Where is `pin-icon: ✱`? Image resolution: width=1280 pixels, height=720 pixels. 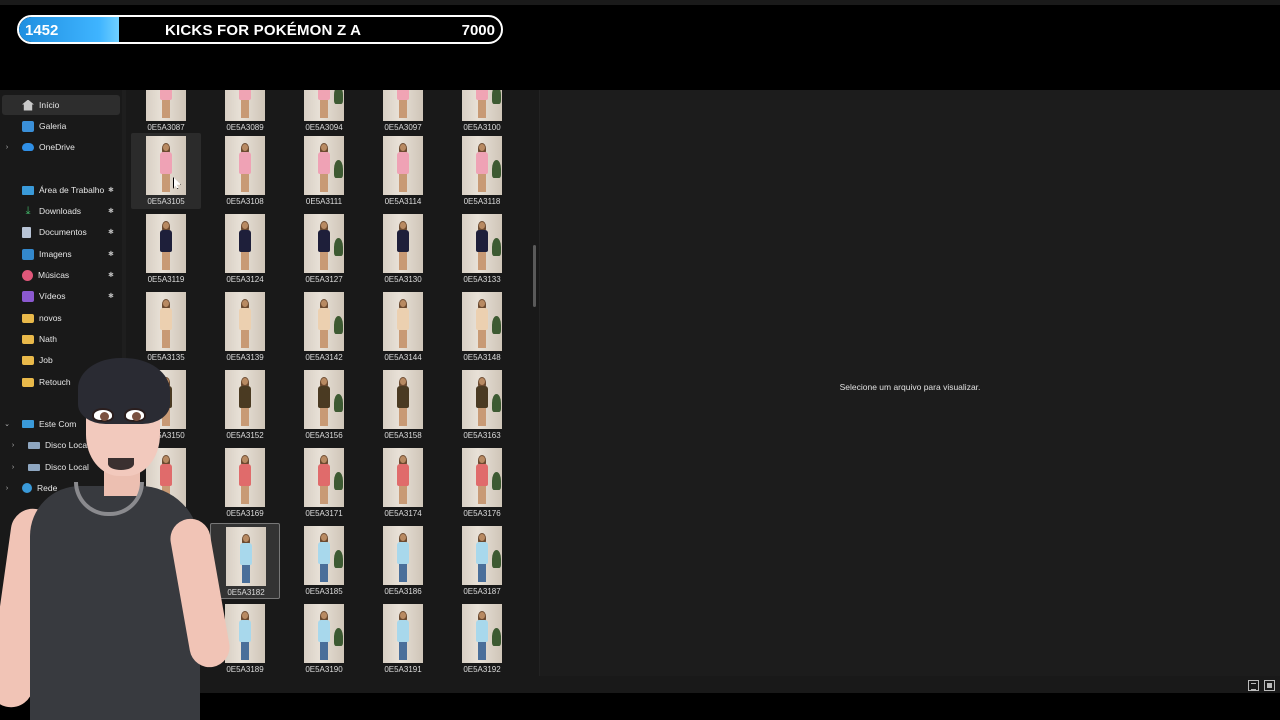 pin-icon: ✱ is located at coordinates (111, 211).